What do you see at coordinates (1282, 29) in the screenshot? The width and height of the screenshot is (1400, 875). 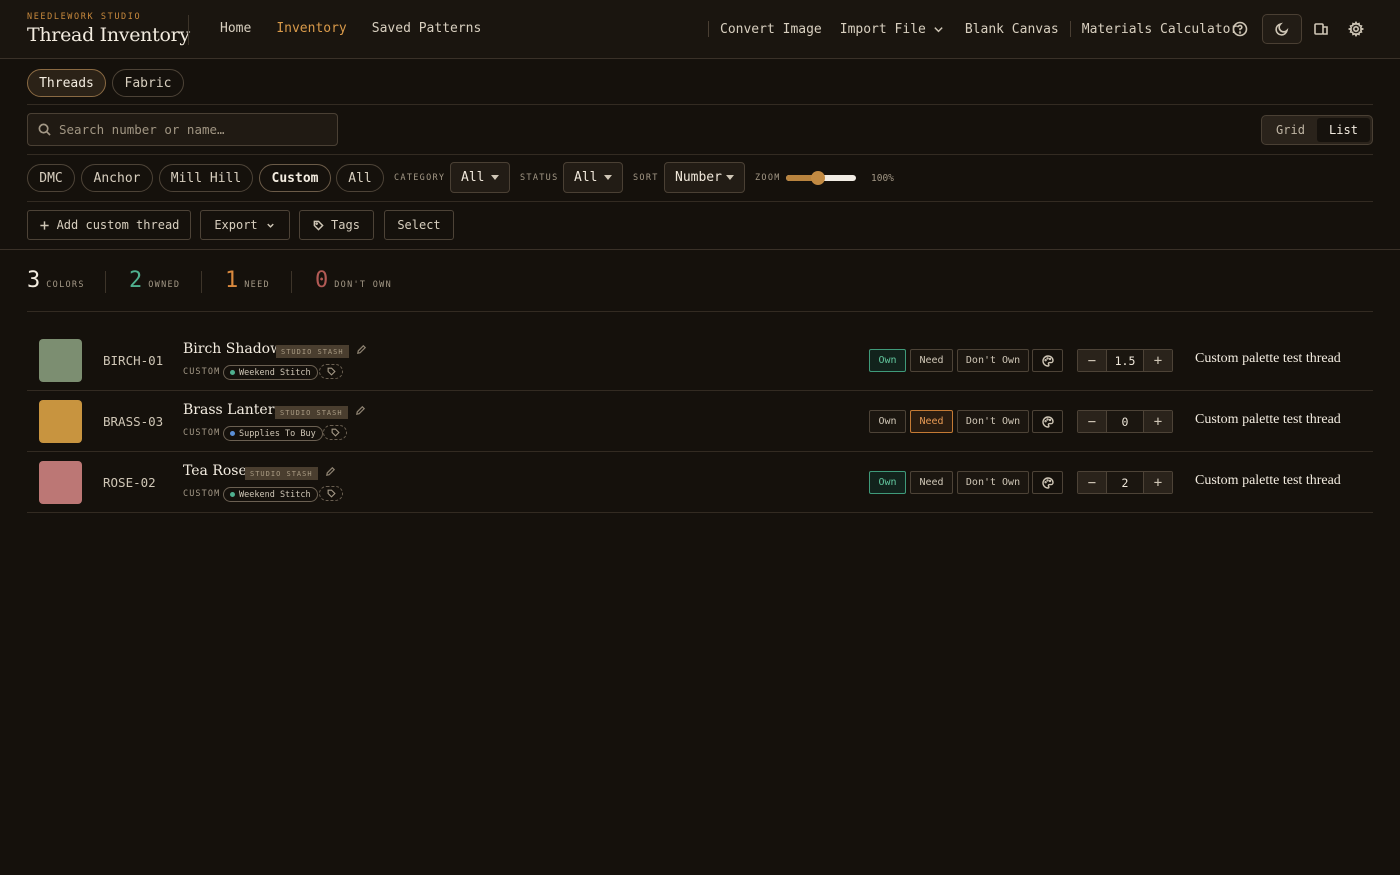 I see `theme-toggle-button` at bounding box center [1282, 29].